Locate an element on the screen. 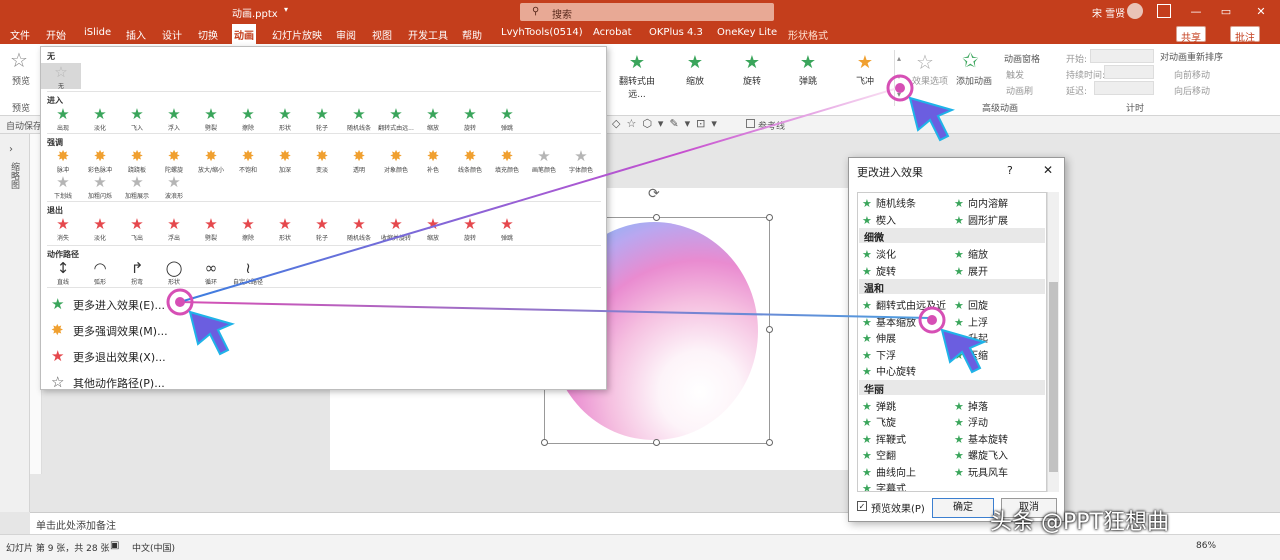 This screenshot has height=560, width=1280. watermark: 头条 @PPT狂想曲 is located at coordinates (1079, 522).